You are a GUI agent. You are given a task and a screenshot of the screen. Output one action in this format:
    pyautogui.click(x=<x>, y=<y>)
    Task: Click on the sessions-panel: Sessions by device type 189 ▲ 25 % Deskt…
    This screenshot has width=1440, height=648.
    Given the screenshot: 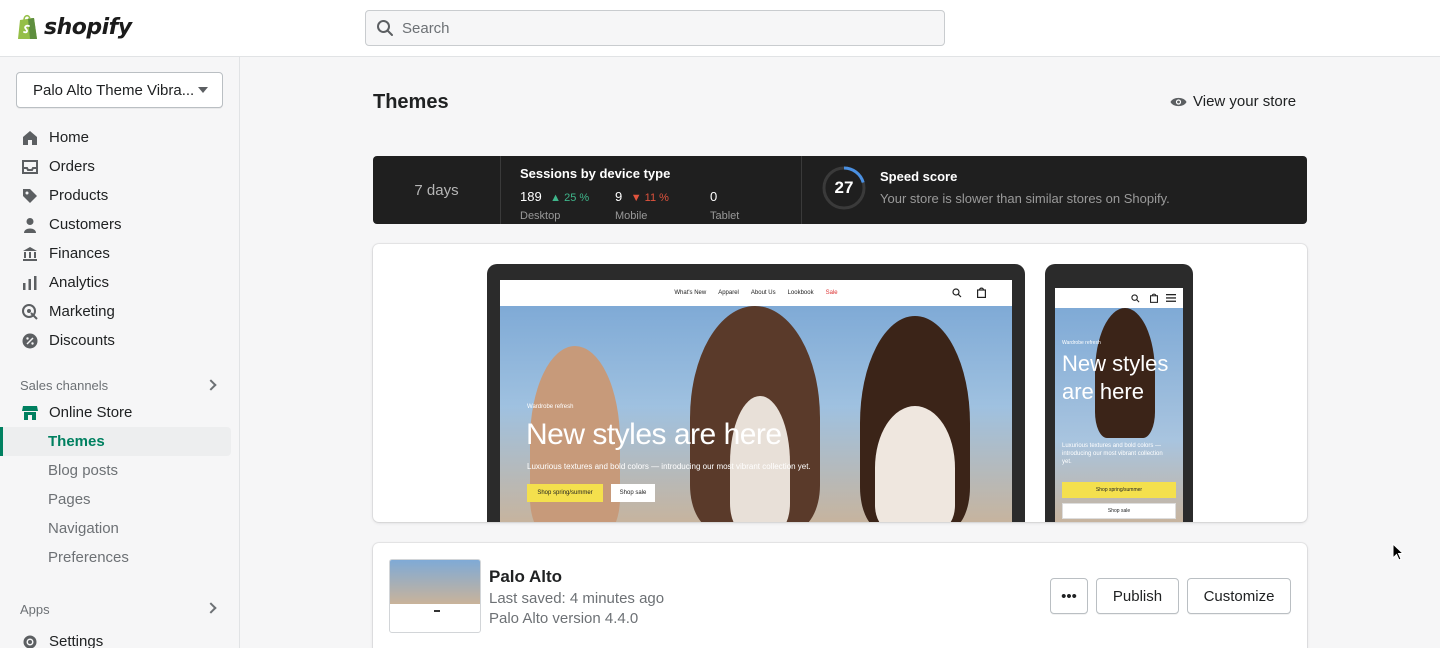 What is the action you would take?
    pyautogui.click(x=652, y=190)
    